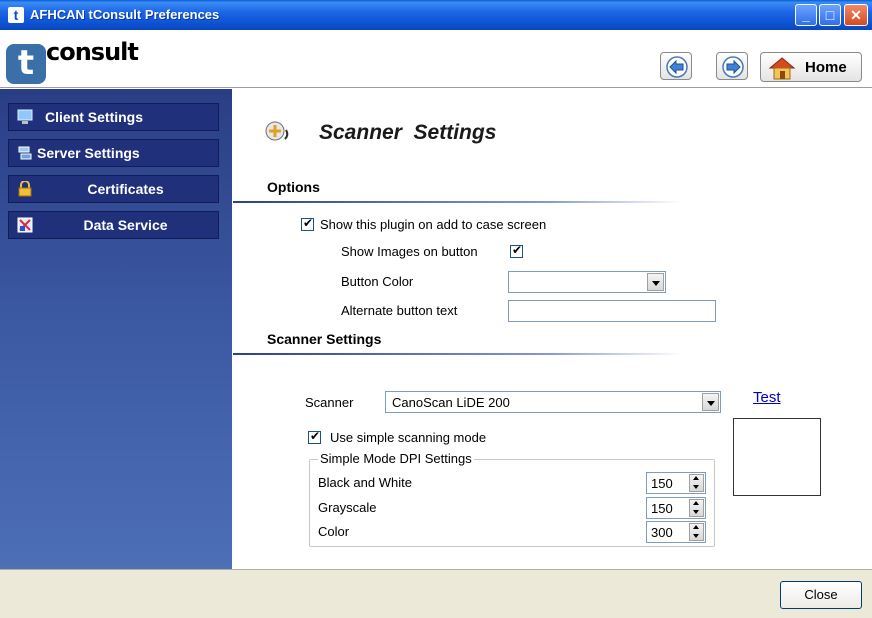 The width and height of the screenshot is (872, 618). I want to click on sidebar-item-server-settings: Server Settings, so click(113, 153).